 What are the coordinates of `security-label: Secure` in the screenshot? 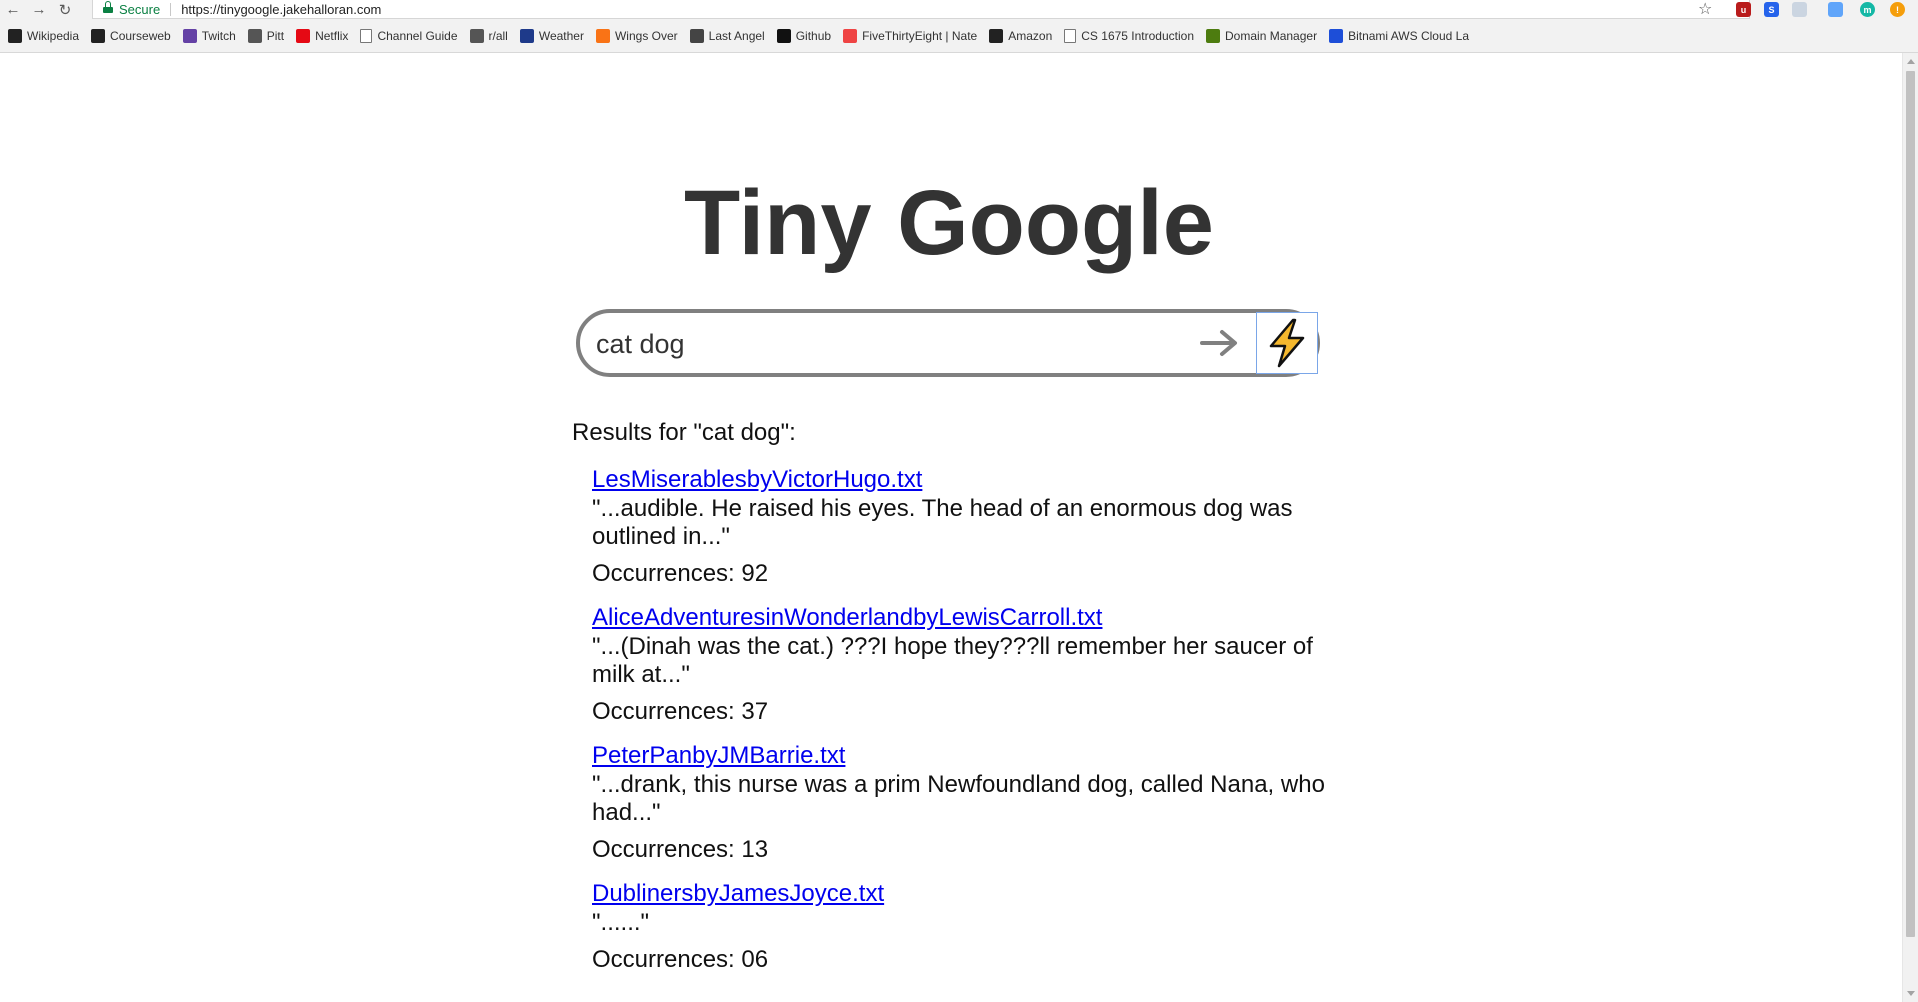 It's located at (140, 9).